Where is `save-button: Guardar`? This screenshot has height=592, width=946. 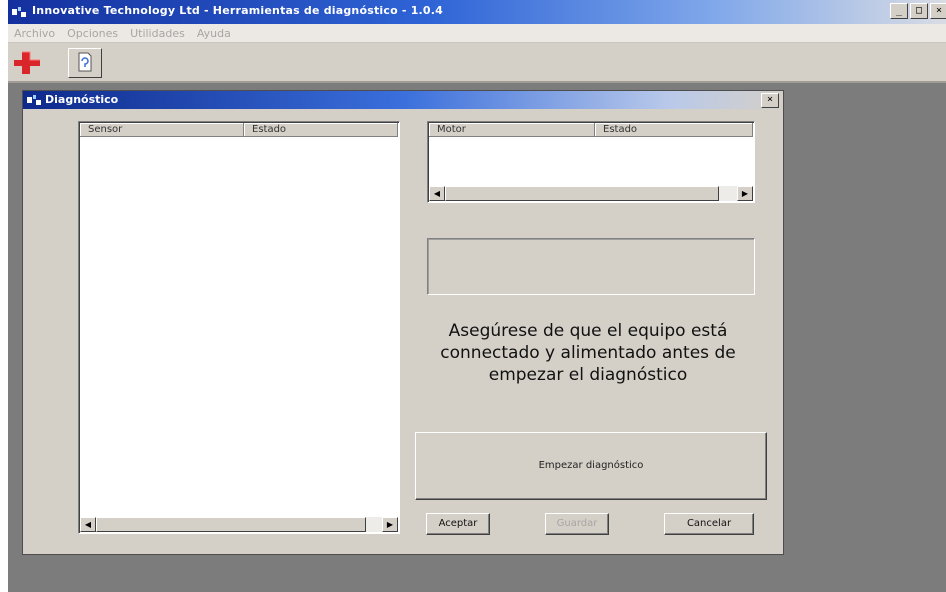 save-button: Guardar is located at coordinates (577, 524).